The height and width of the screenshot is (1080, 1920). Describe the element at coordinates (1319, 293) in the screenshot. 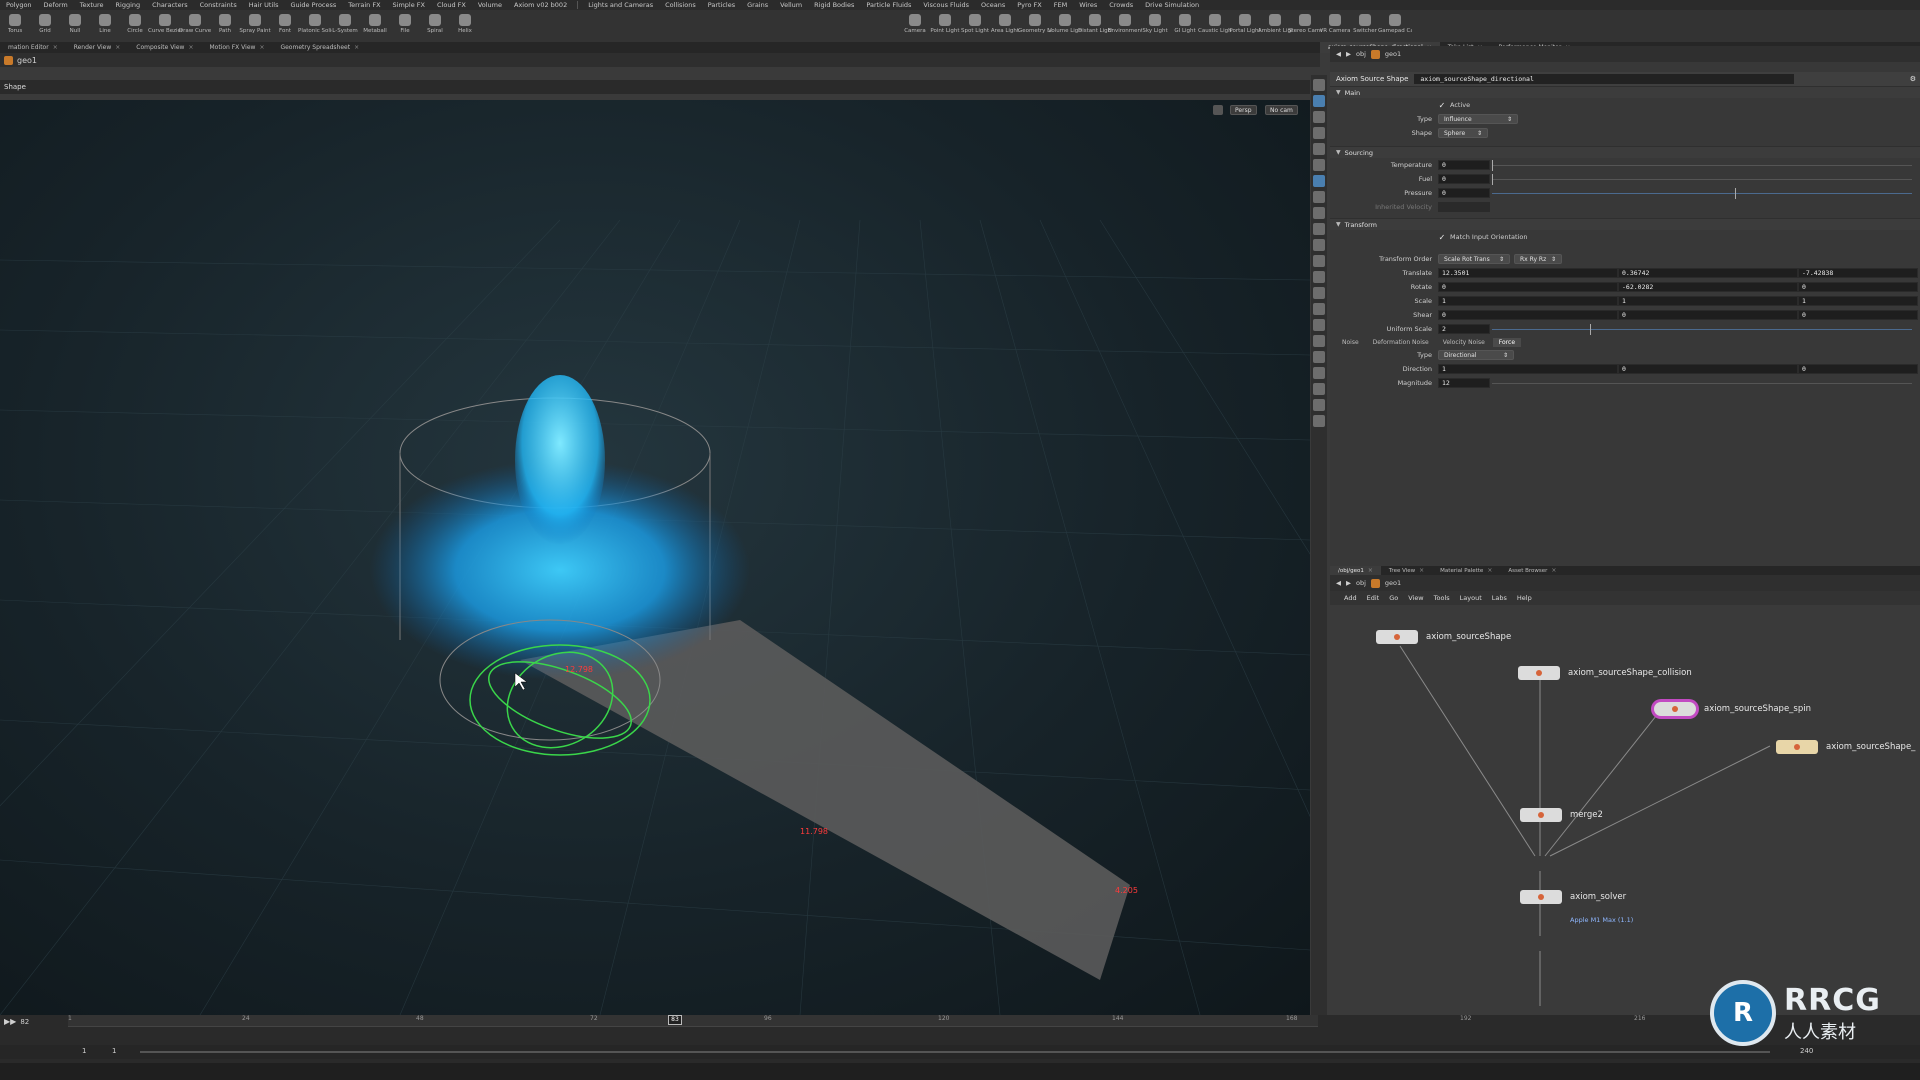

I see `normals-icon` at that location.